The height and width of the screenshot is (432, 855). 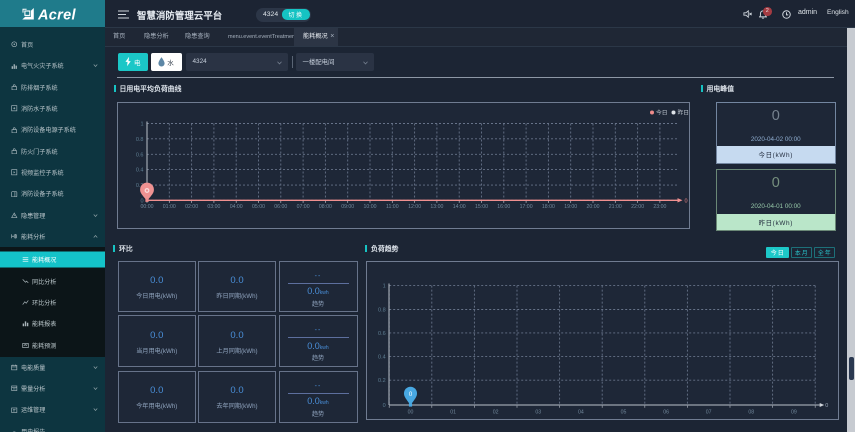 I want to click on svg-text: 16:00, so click(x=503, y=207).